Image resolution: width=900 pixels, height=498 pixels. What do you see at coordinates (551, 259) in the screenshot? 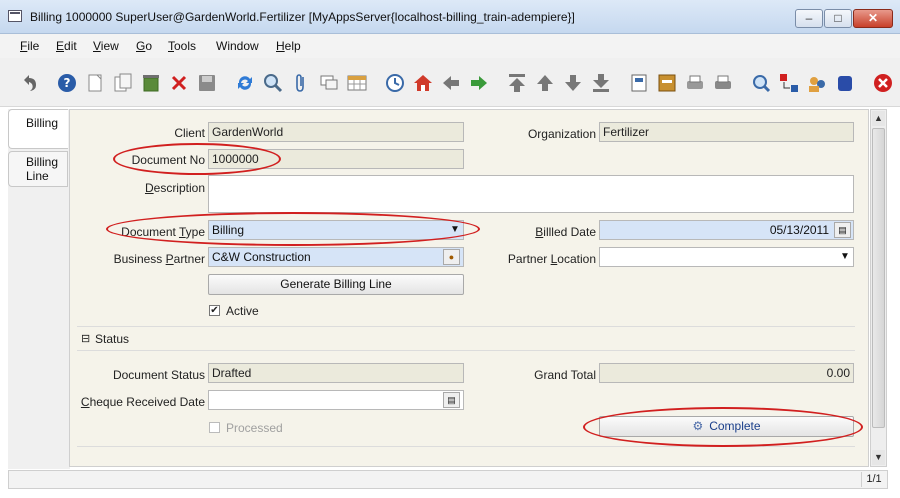
I see `partner-location-label: Partner Location` at bounding box center [551, 259].